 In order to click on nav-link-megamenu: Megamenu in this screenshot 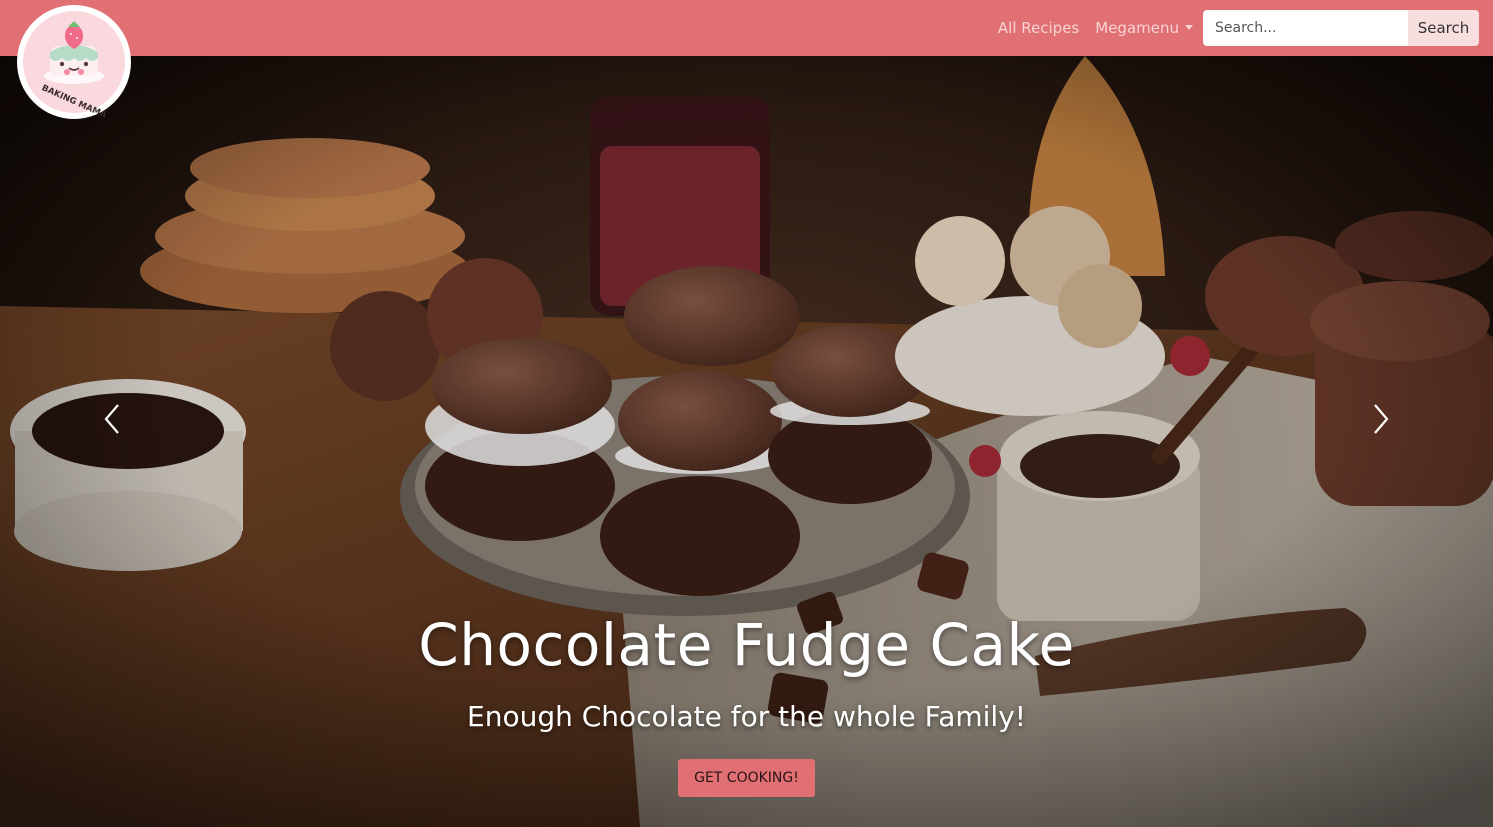, I will do `click(1144, 28)`.